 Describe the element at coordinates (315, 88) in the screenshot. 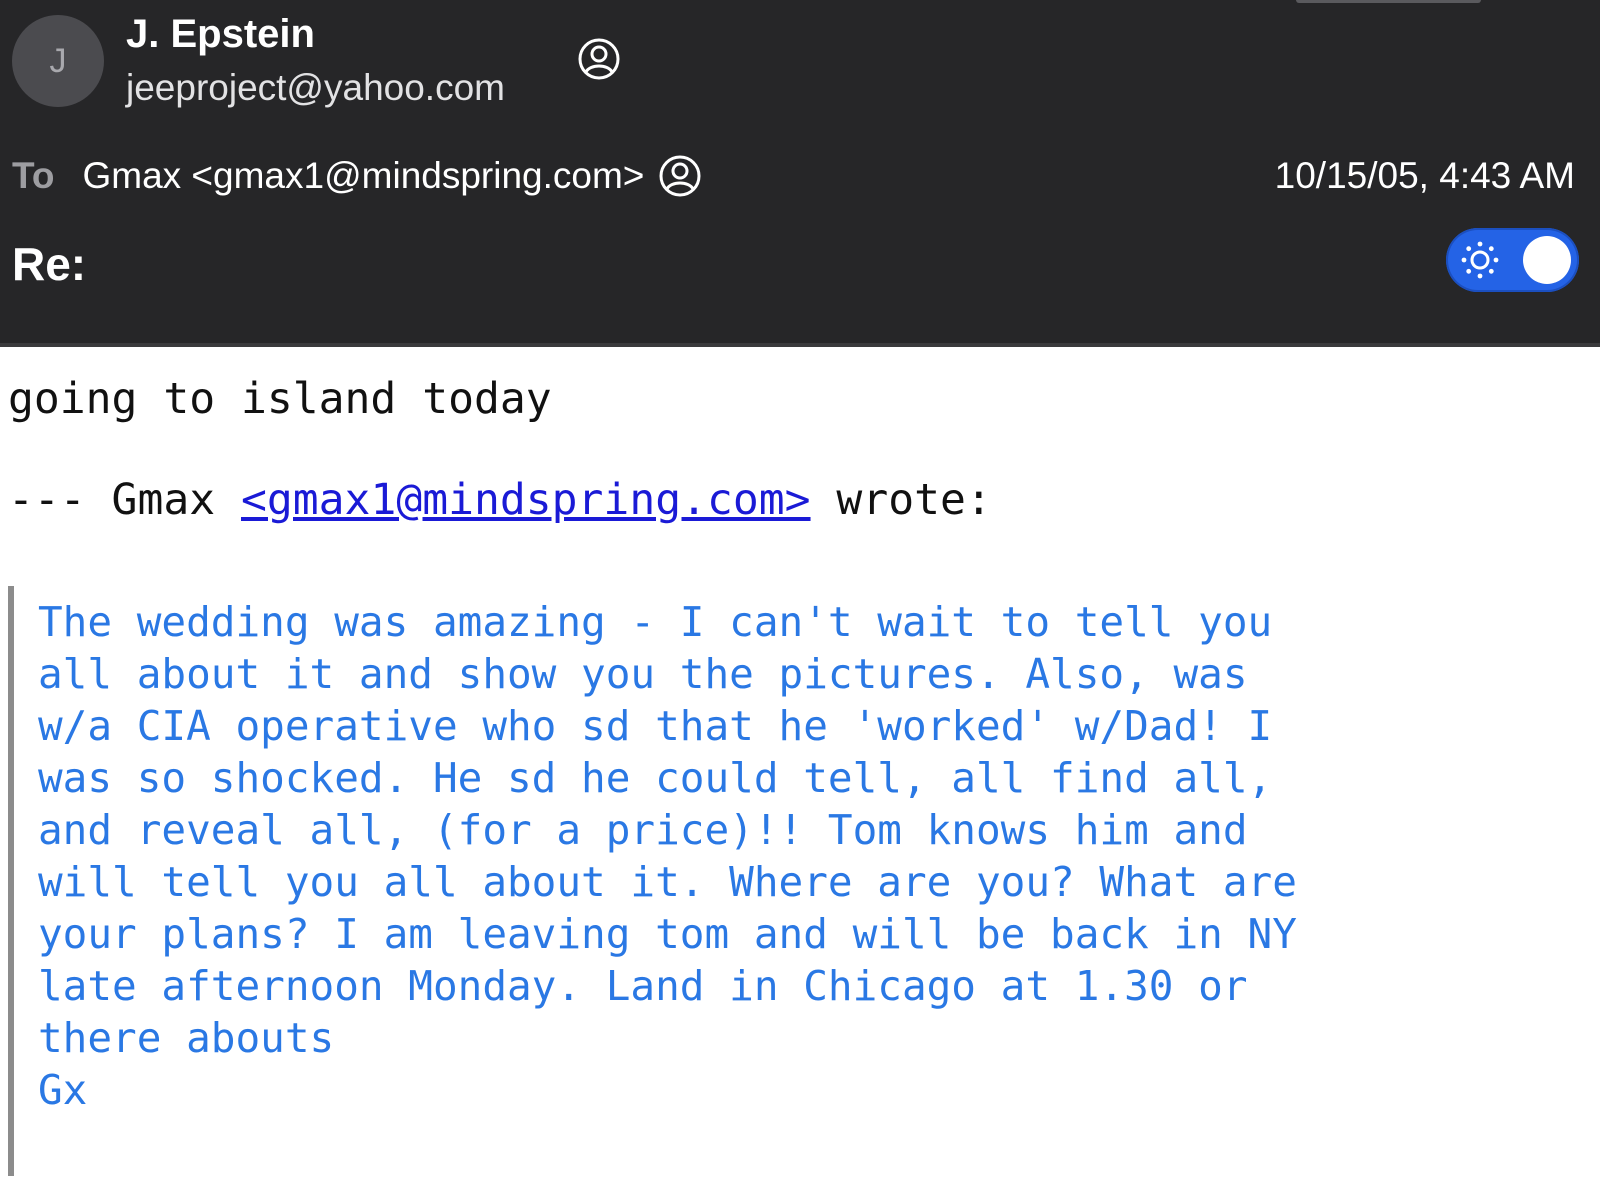

I see `sender-email: jeeproject@yahoo.com` at that location.